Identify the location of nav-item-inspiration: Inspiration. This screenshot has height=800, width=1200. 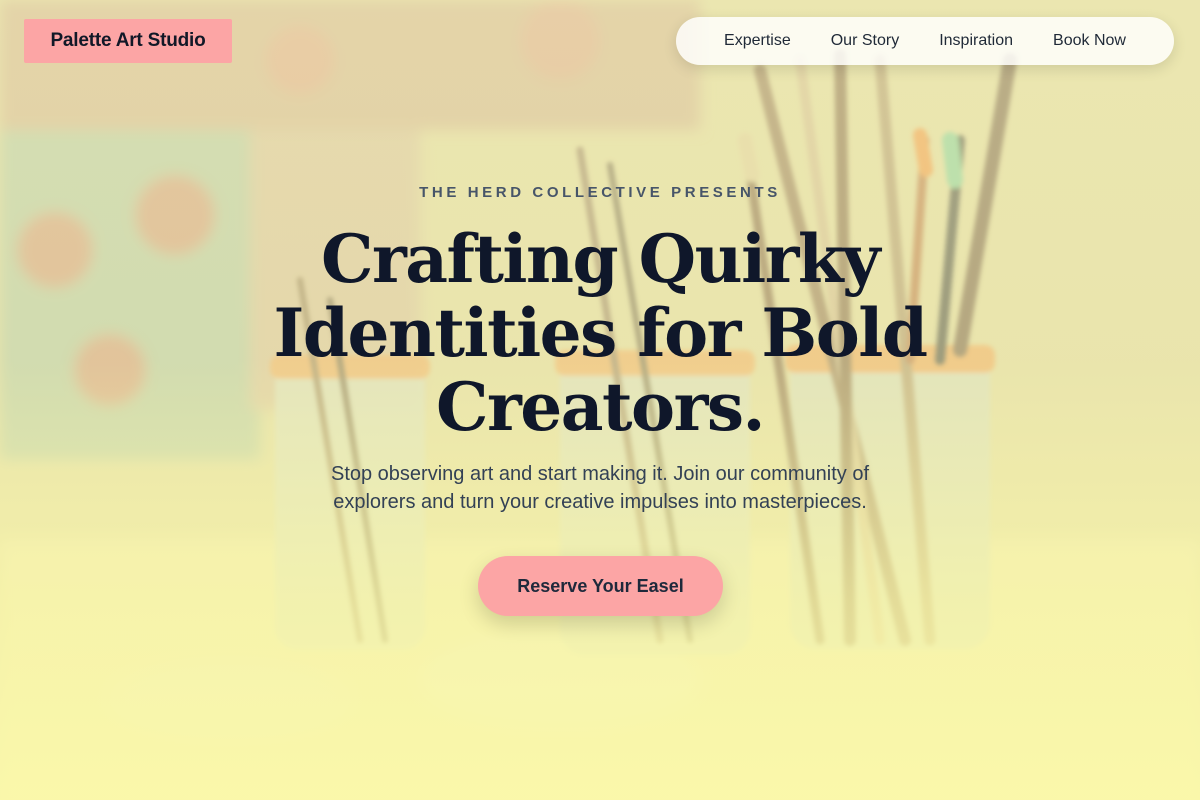
(976, 41).